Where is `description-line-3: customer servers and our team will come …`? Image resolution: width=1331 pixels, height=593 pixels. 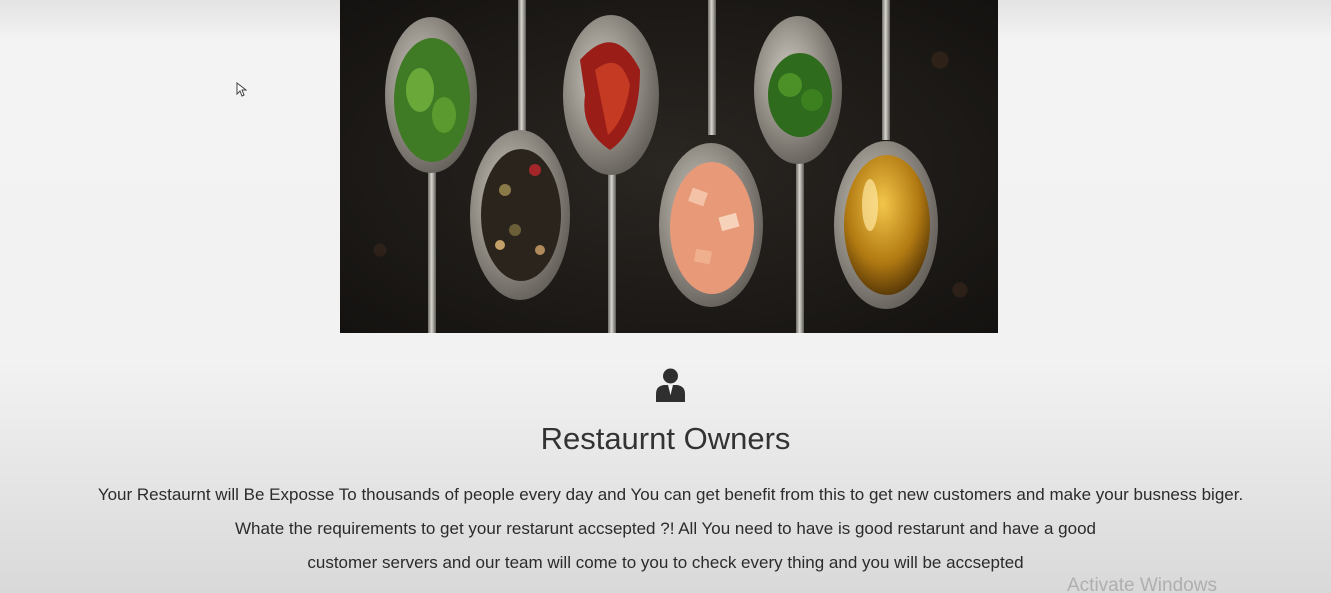
description-line-3: customer servers and our team will come … is located at coordinates (665, 562).